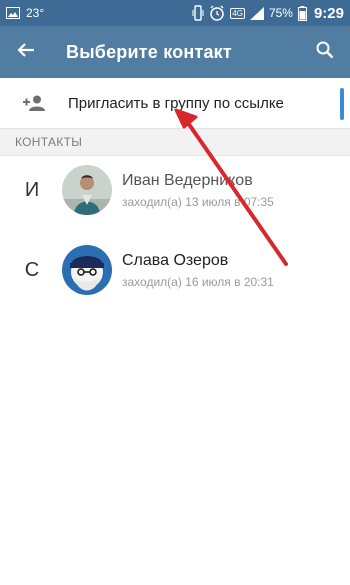  I want to click on battery-icon, so click(302, 13).